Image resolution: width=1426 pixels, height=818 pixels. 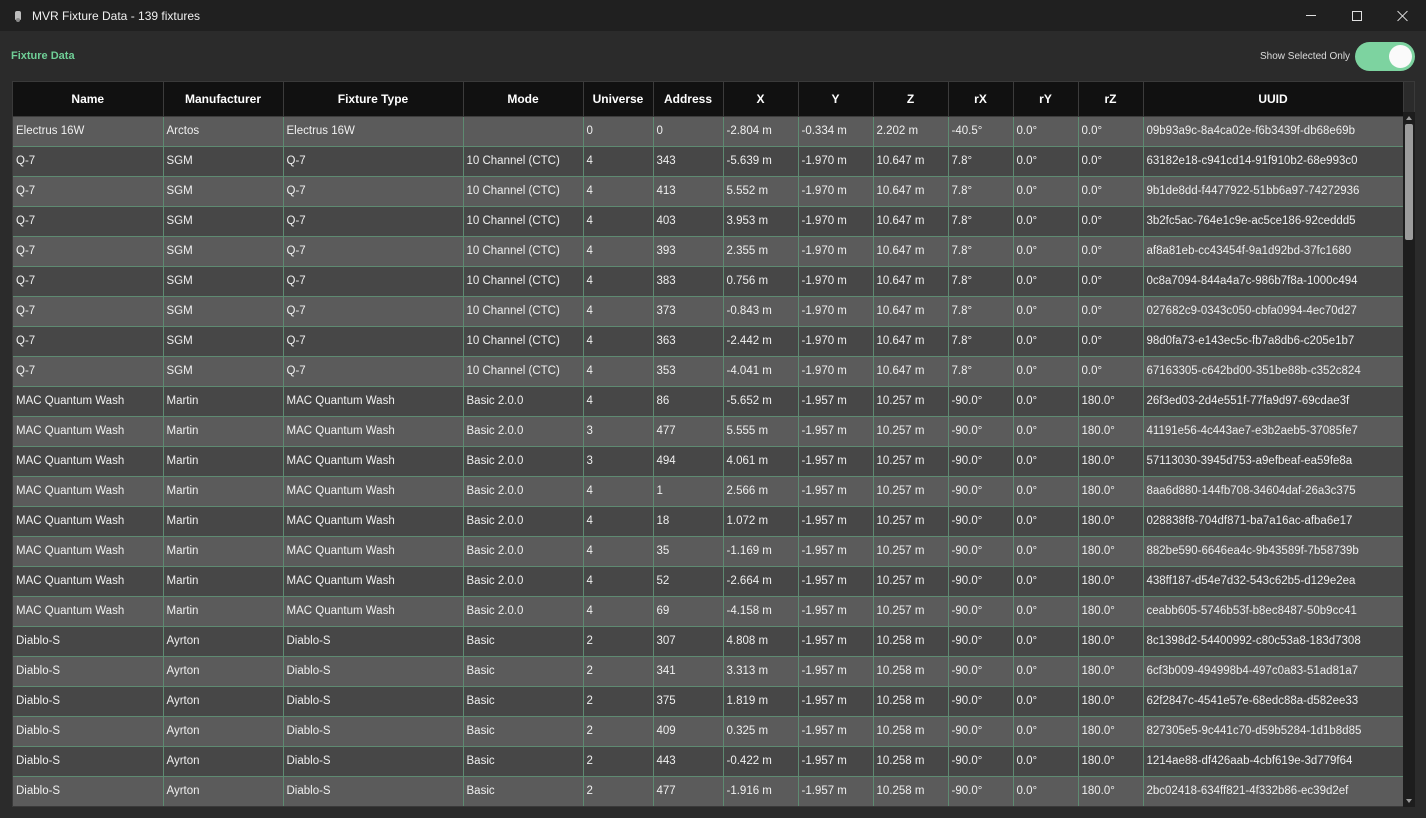 What do you see at coordinates (1111, 99) in the screenshot?
I see `column-header-rz: rZ` at bounding box center [1111, 99].